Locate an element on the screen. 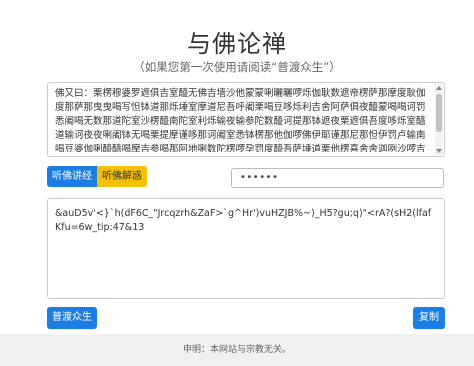  ferry-button: 普渡众生 is located at coordinates (72, 318).